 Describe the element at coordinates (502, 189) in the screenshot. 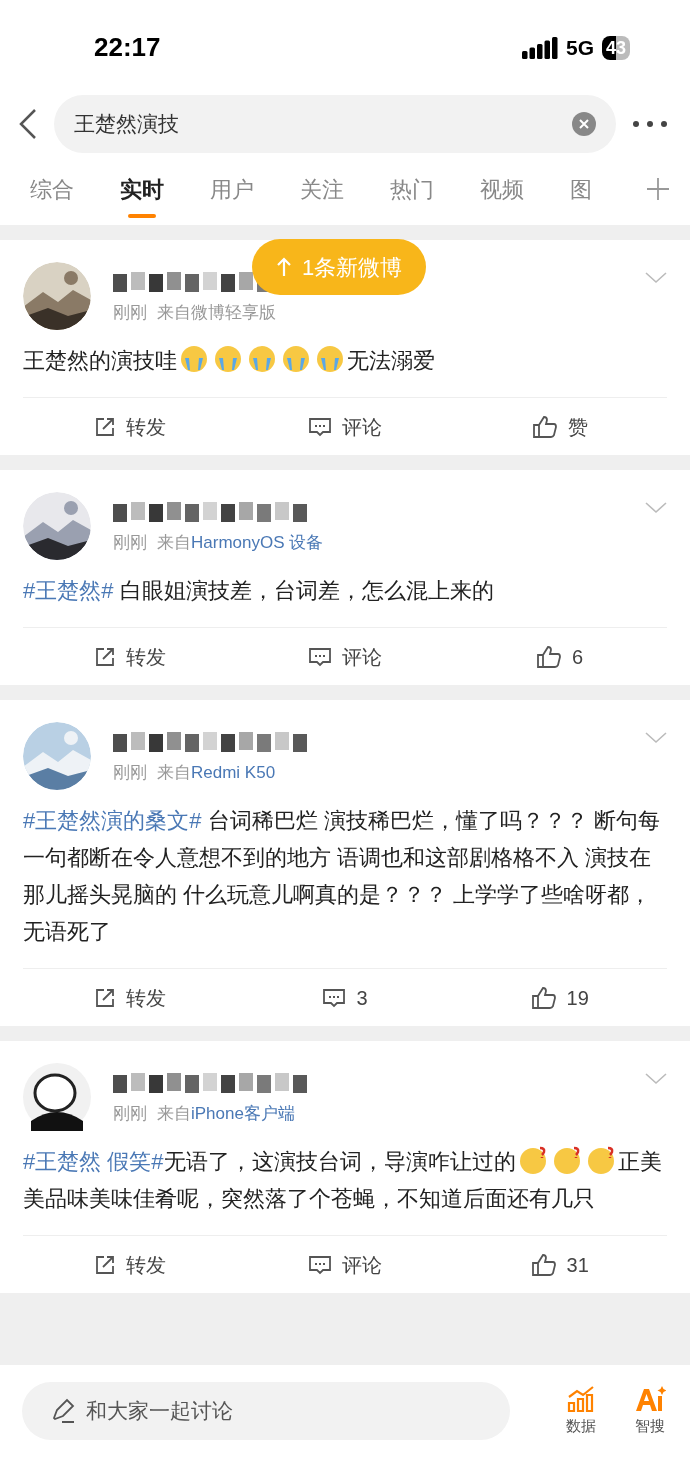

I see `tab: 视频` at that location.